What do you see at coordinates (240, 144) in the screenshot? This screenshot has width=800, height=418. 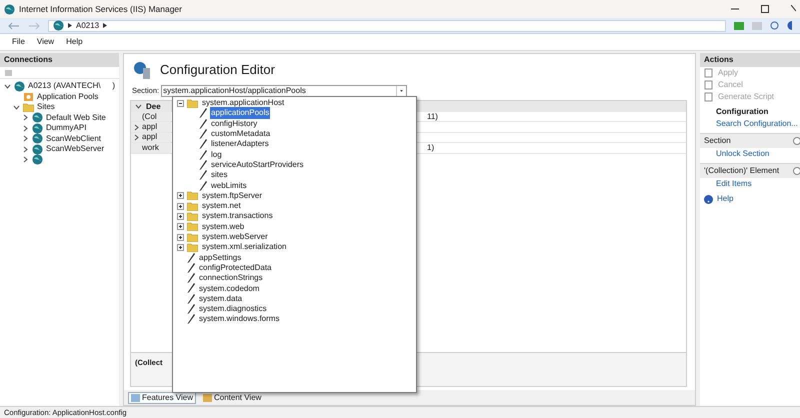 I see `section-item: listenerAdapters` at bounding box center [240, 144].